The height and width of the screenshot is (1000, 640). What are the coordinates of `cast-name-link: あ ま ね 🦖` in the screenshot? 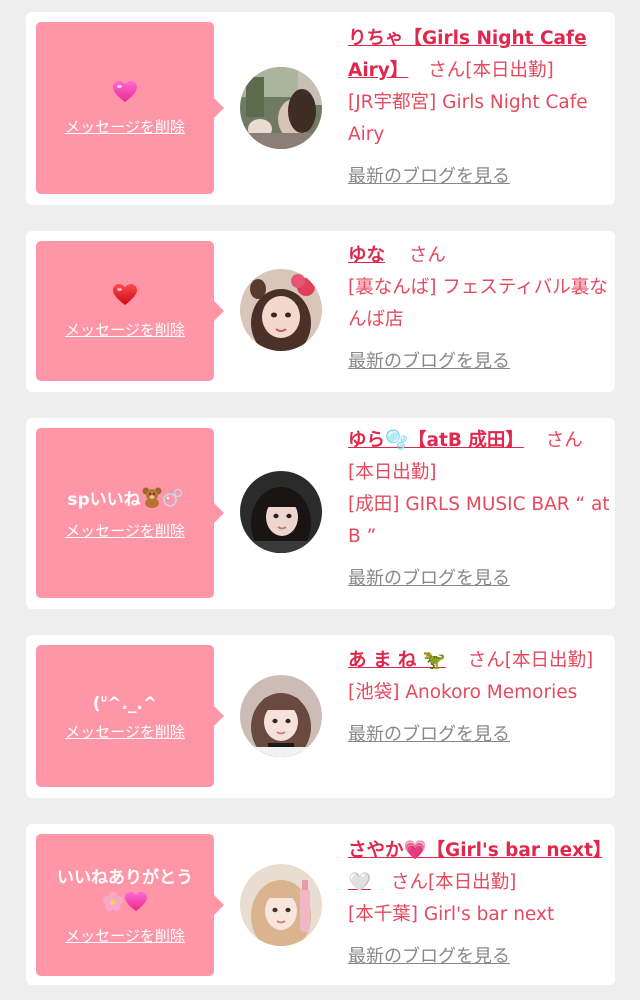 It's located at (397, 660).